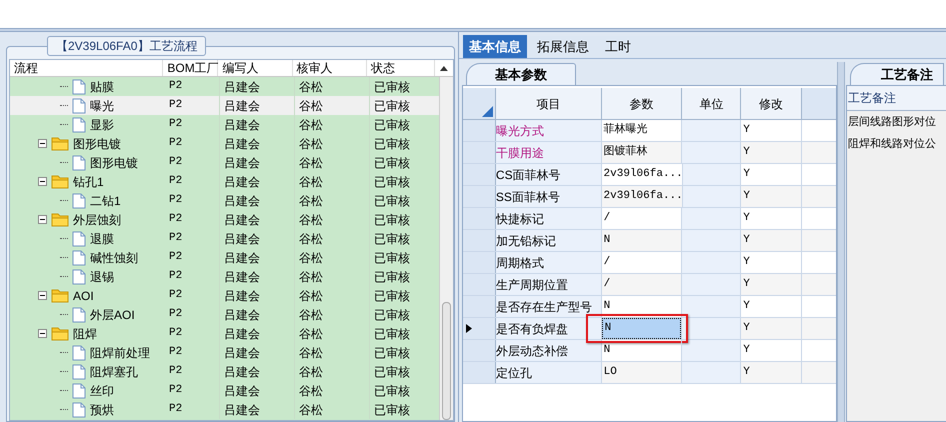 The image size is (946, 422). What do you see at coordinates (102, 87) in the screenshot?
I see `tree-item: 贴膜` at bounding box center [102, 87].